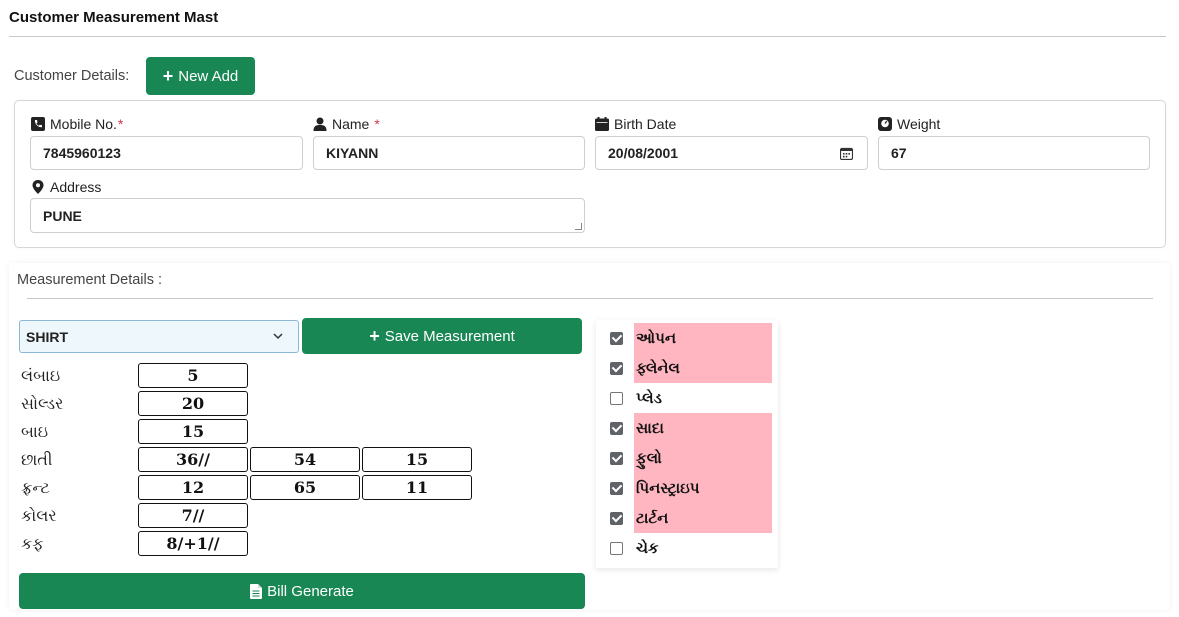  Describe the element at coordinates (919, 124) in the screenshot. I see `weight-label-text: Weight` at that location.